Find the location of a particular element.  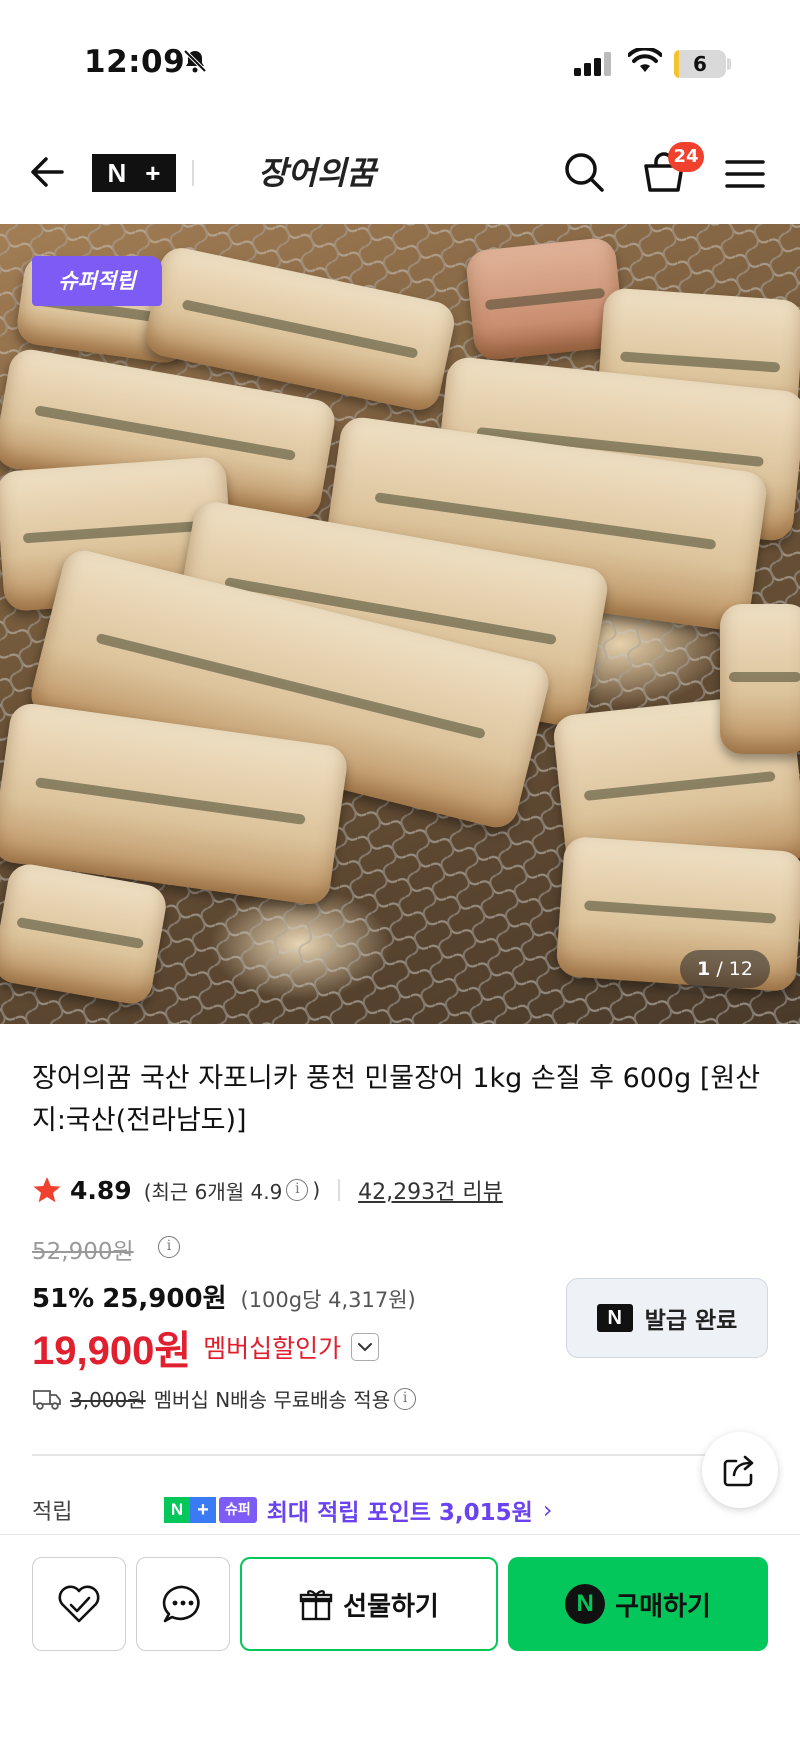

sale-price-row: 51% 25,900원 (100g당 4,317원) is located at coordinates (224, 1296).